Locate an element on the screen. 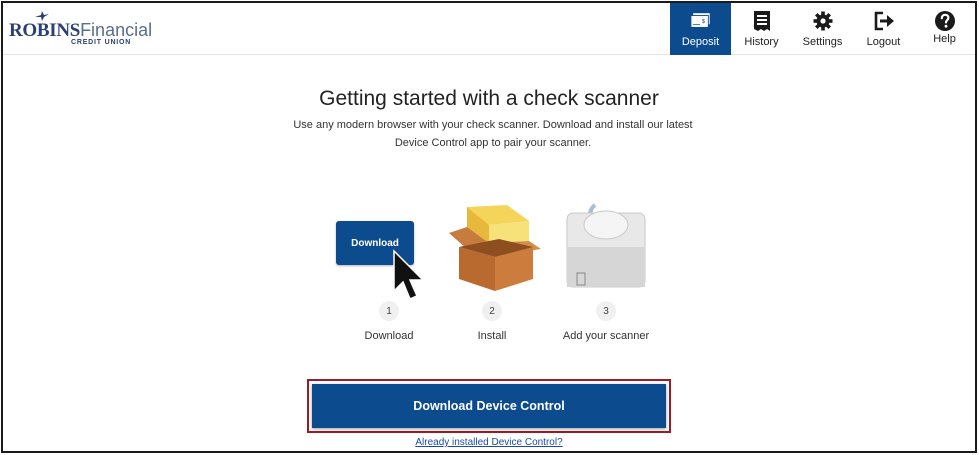 The width and height of the screenshot is (979, 455). nav-settings: Settings is located at coordinates (822, 29).